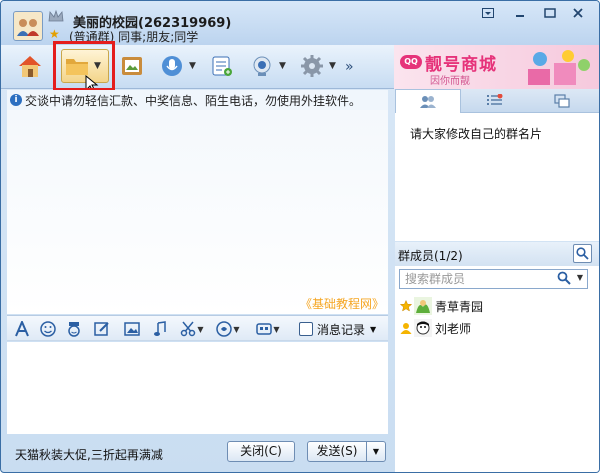 Image resolution: width=600 pixels, height=473 pixels. Describe the element at coordinates (56, 15) in the screenshot. I see `crown-icon` at that location.